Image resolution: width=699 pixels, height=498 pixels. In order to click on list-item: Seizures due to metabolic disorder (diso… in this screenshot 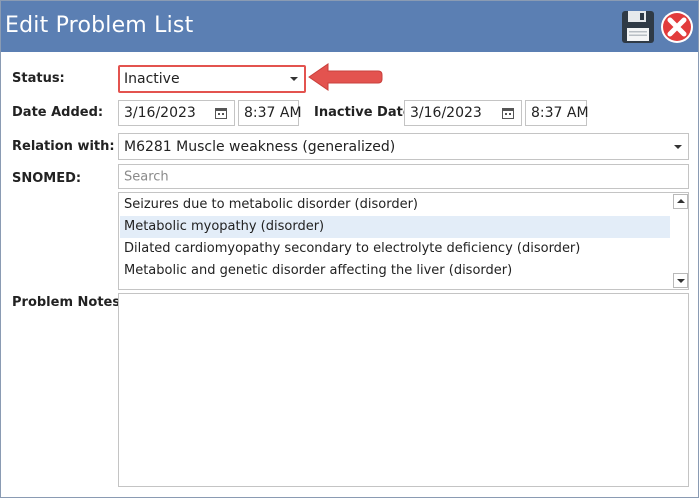, I will do `click(395, 205)`.